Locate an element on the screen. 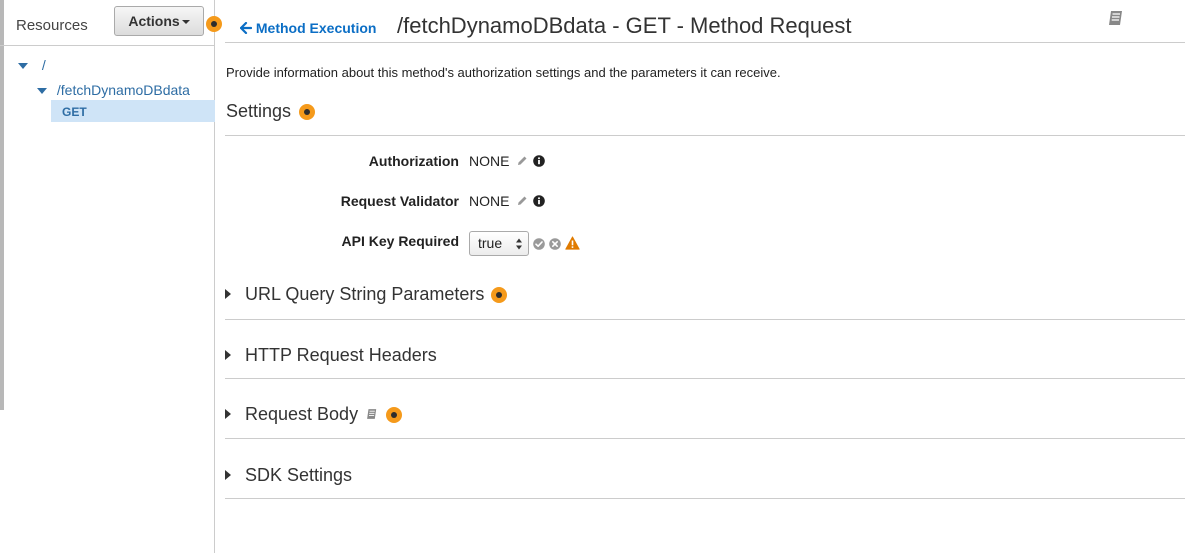  resources-title: Resources is located at coordinates (52, 25).